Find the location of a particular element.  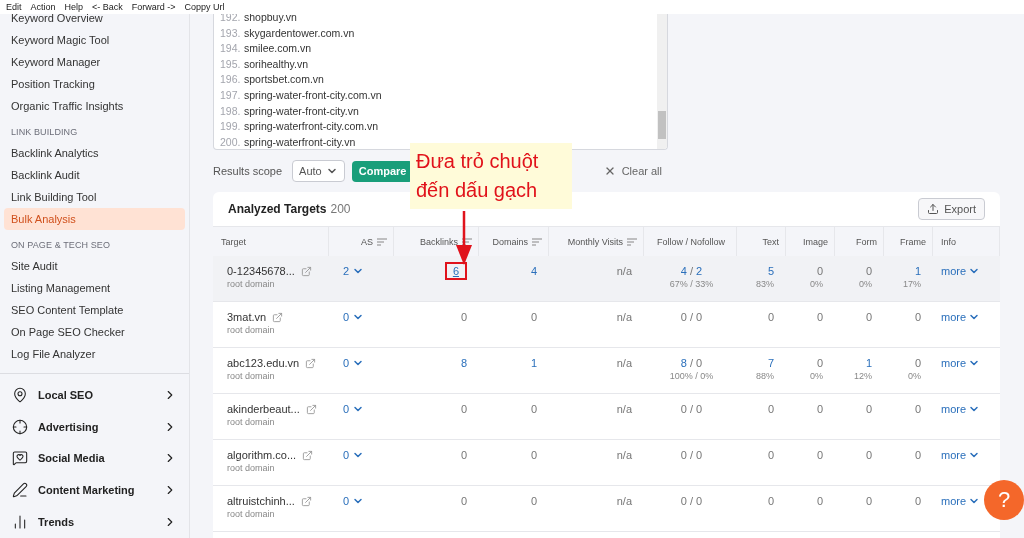

sidebar-category: Local SEO is located at coordinates (94, 394).